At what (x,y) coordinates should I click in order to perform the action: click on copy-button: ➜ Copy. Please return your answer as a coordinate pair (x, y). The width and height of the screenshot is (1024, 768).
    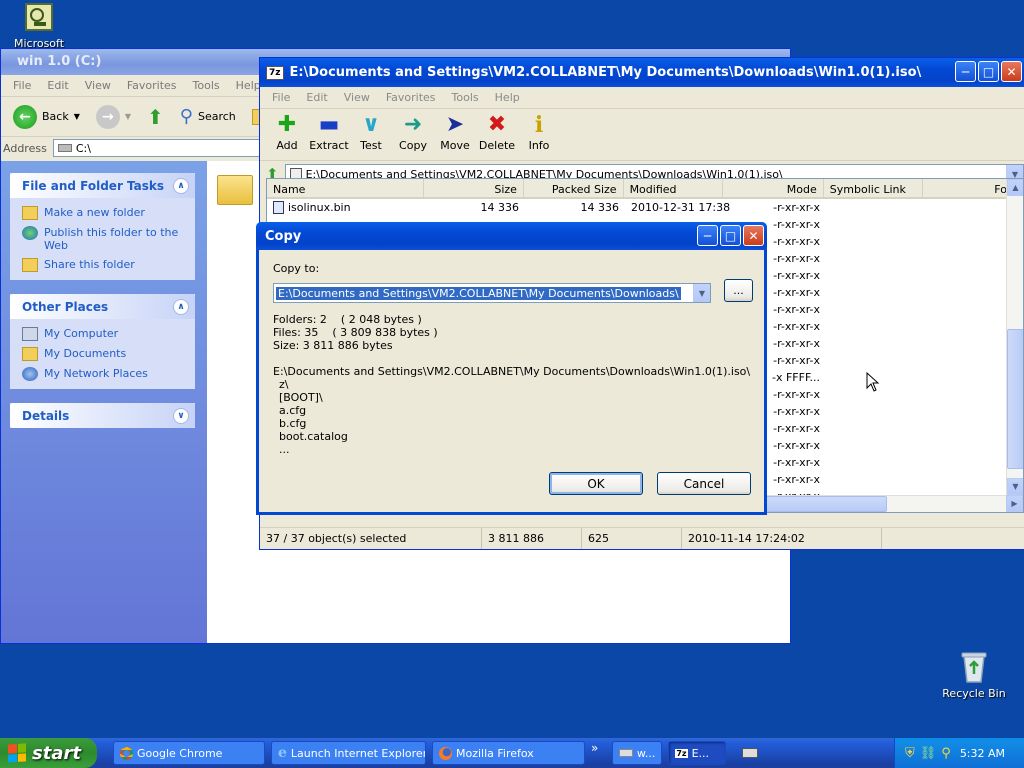
    Looking at the image, I should click on (413, 132).